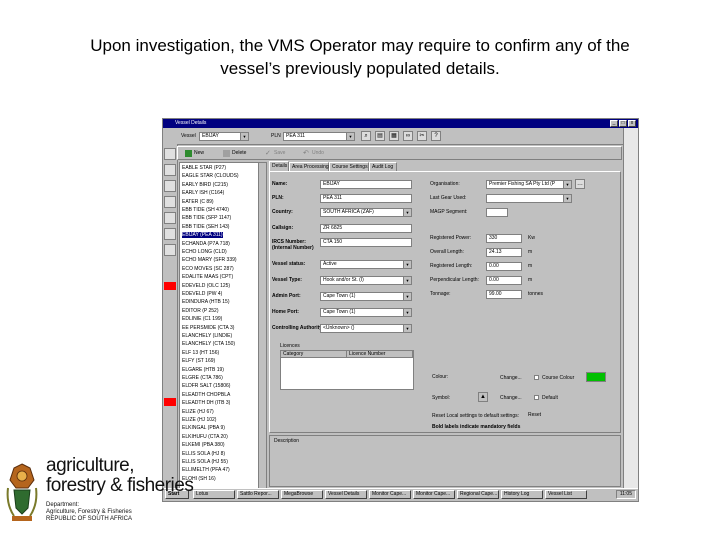 The image size is (720, 540). What do you see at coordinates (208, 269) in the screenshot?
I see `tree-item: ECO MOVES (SC 287)` at bounding box center [208, 269].